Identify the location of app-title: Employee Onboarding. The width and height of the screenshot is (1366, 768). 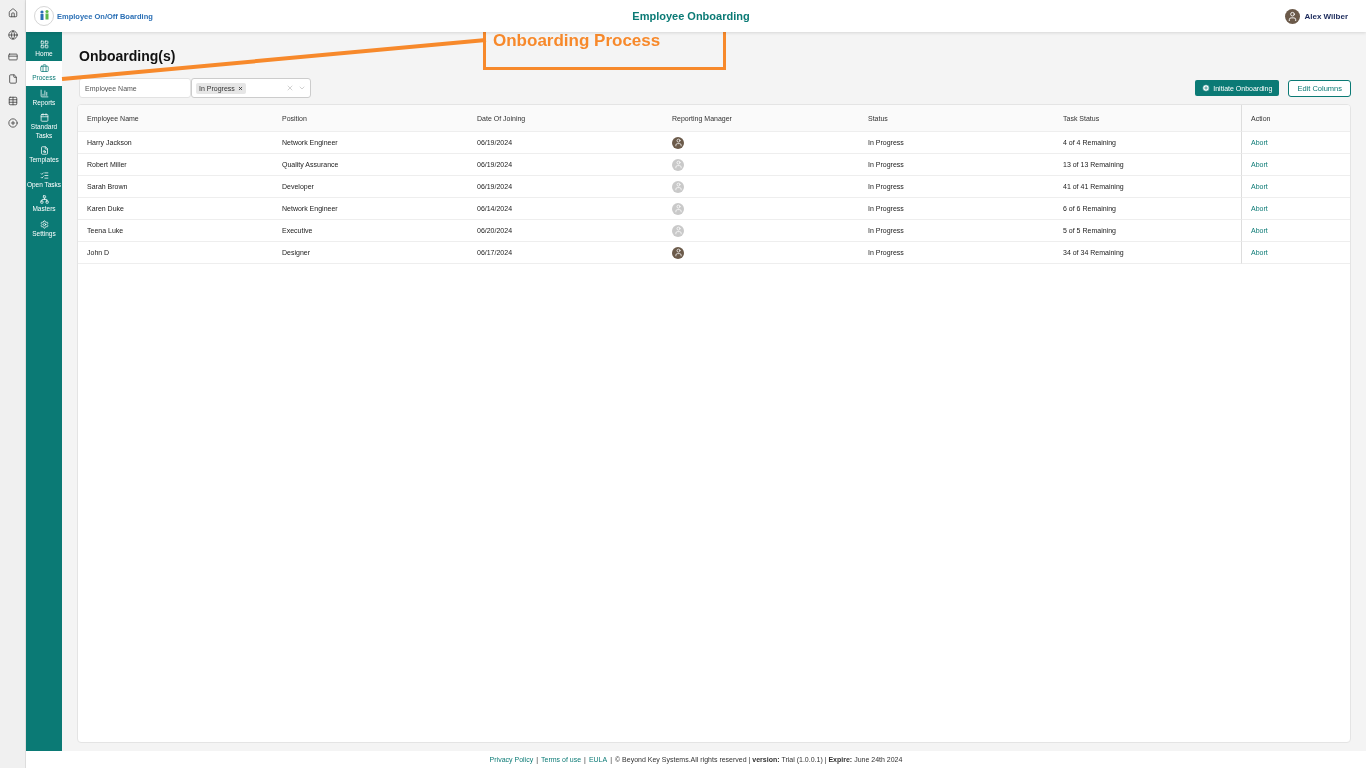
(691, 16).